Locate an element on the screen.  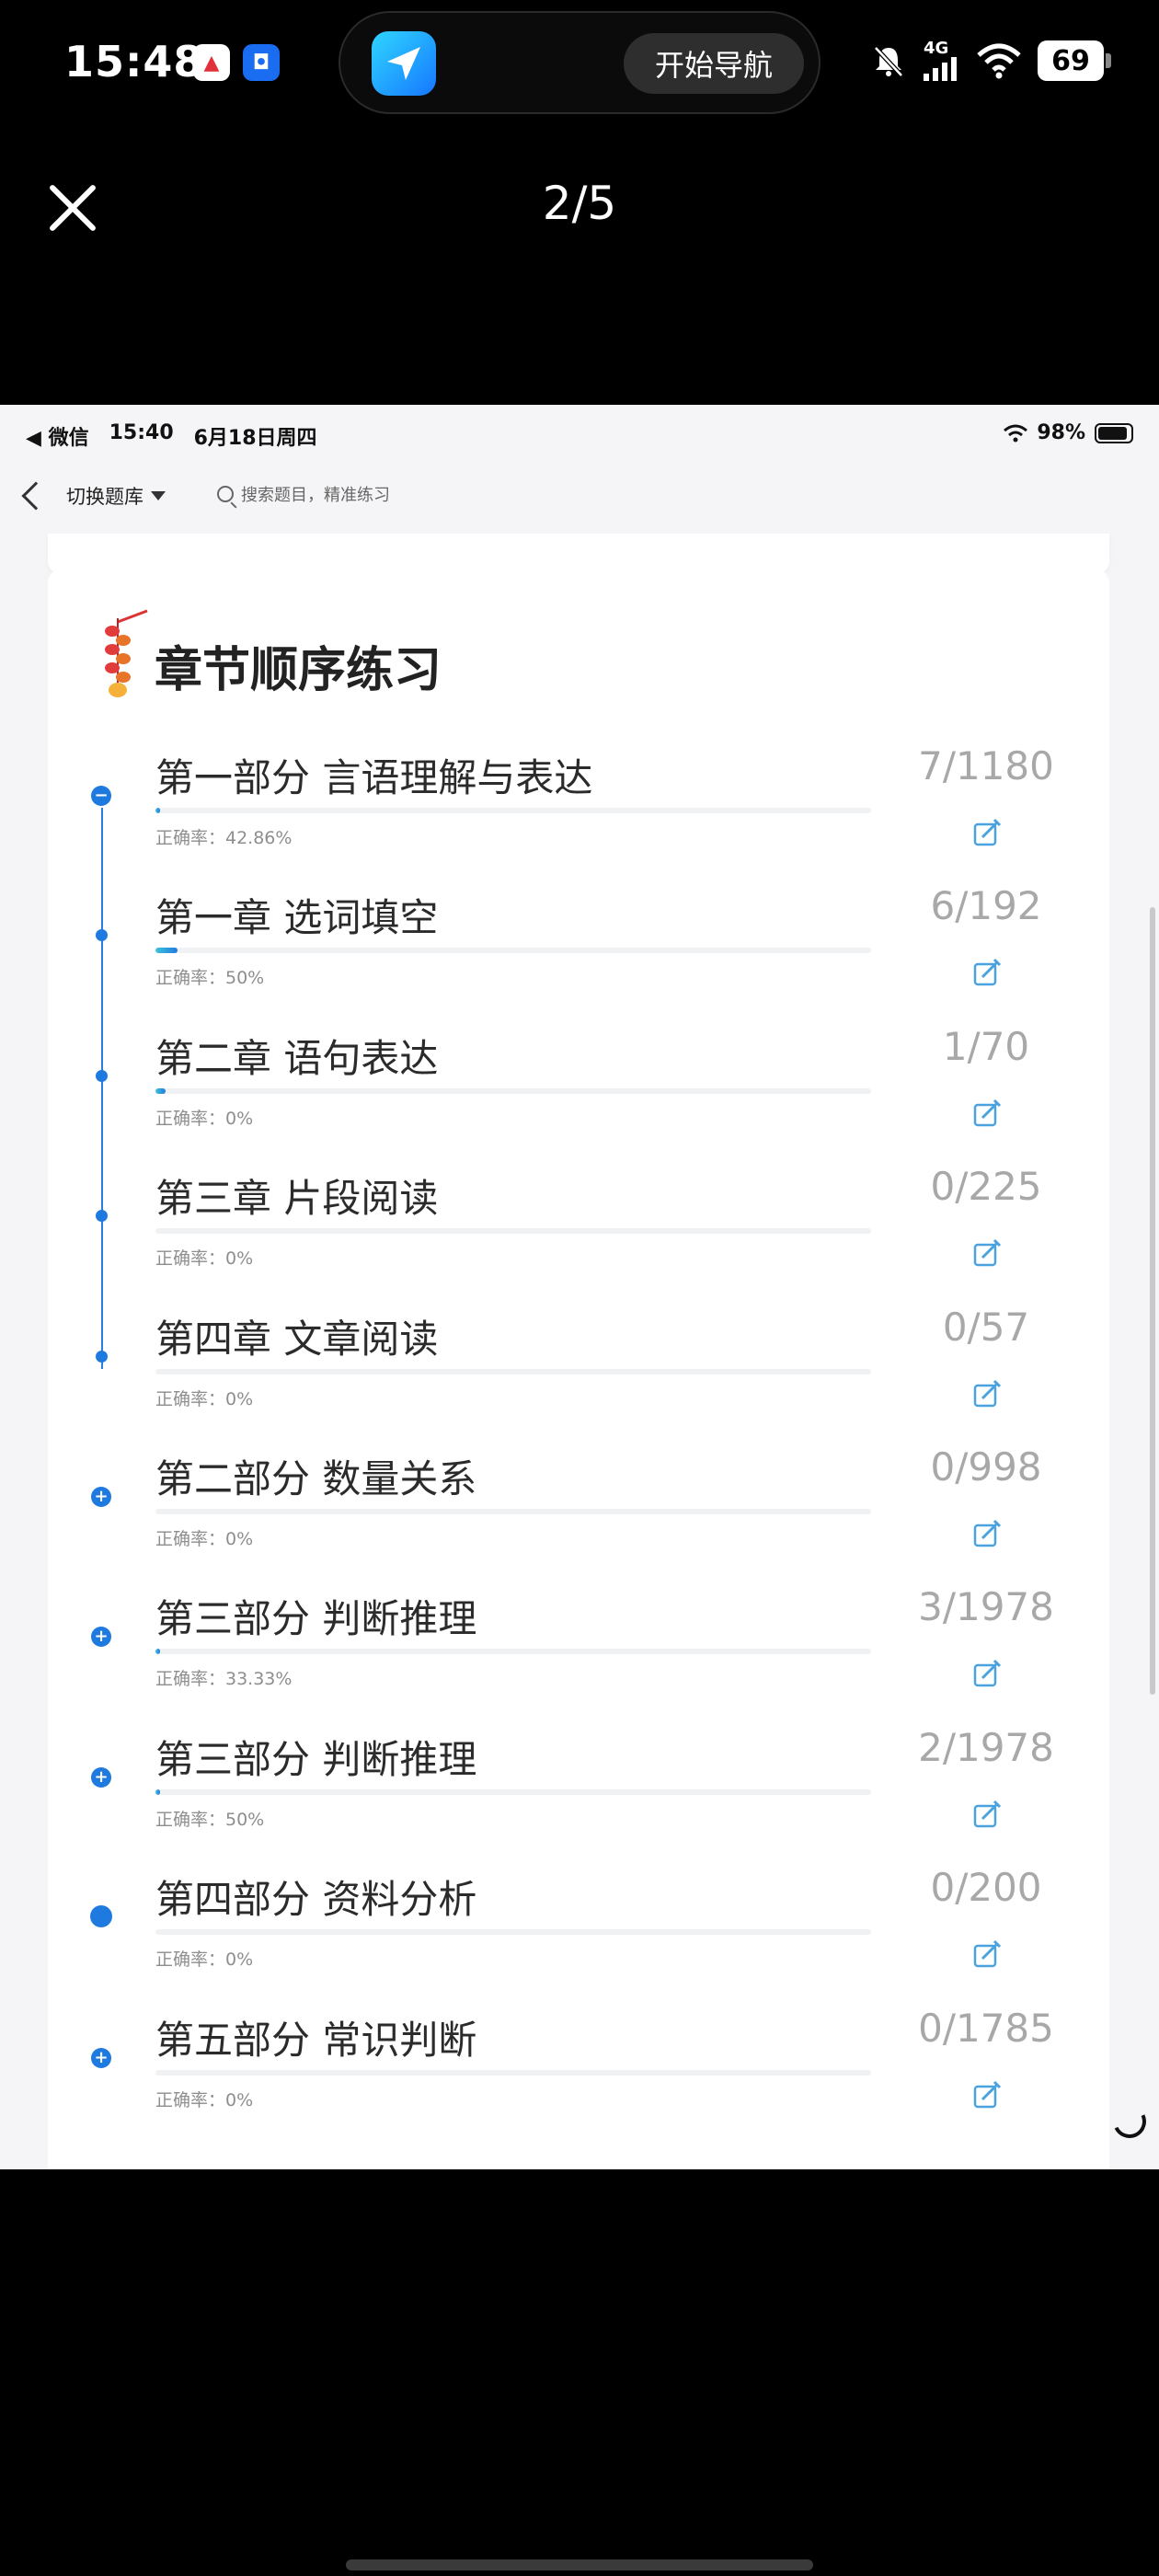
chapter-name: 第二部分 数量关系 is located at coordinates (315, 1476).